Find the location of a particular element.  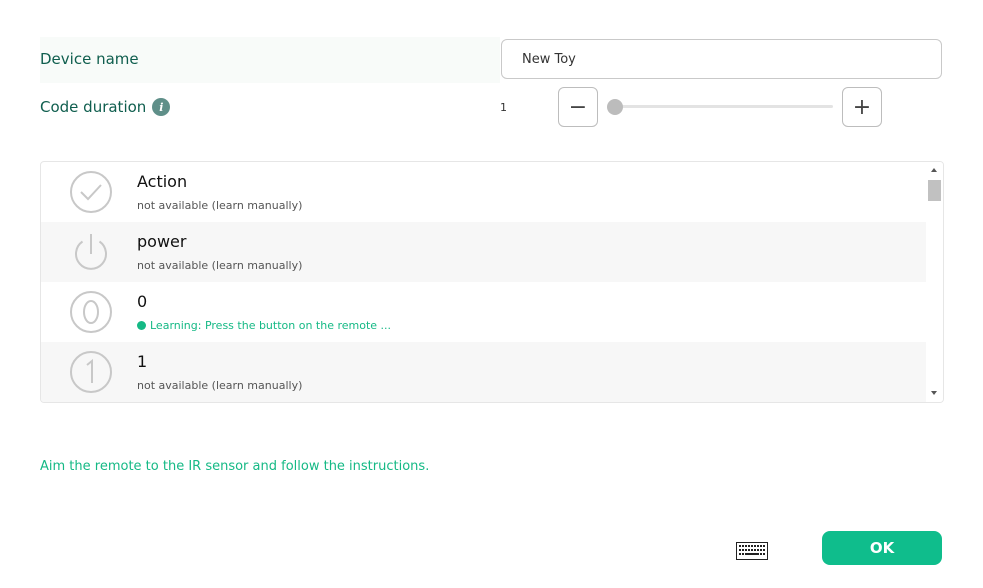

list-item-power: power not available (learn manually) is located at coordinates (483, 252).